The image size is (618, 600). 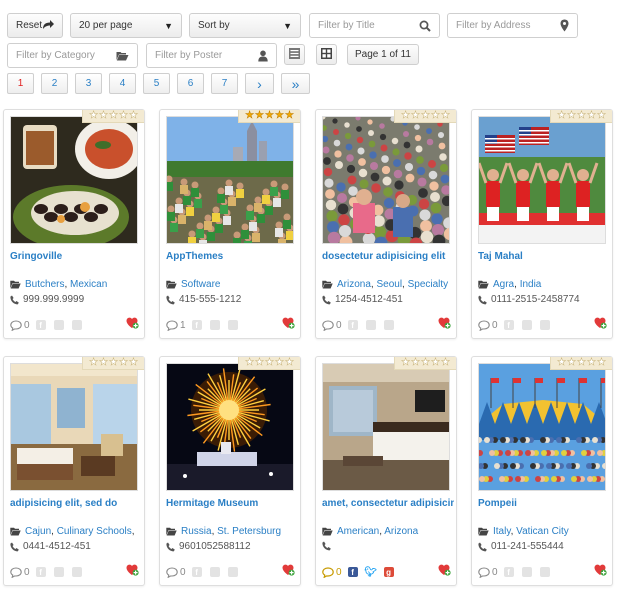 I want to click on reset-button: Reset, so click(x=35, y=25).